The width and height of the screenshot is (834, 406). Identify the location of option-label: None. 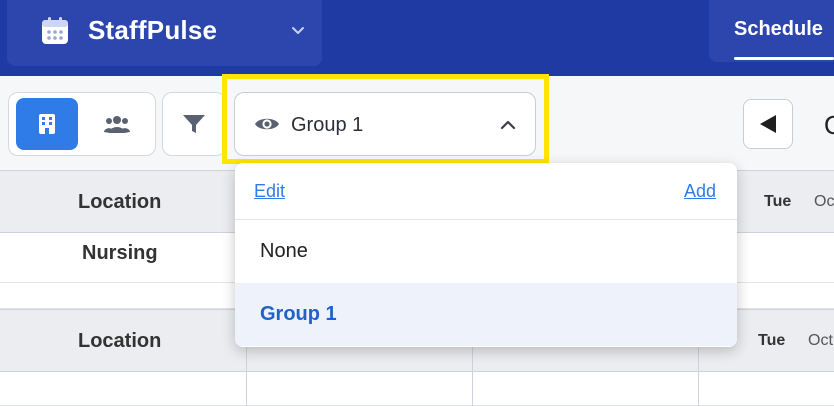
(284, 251).